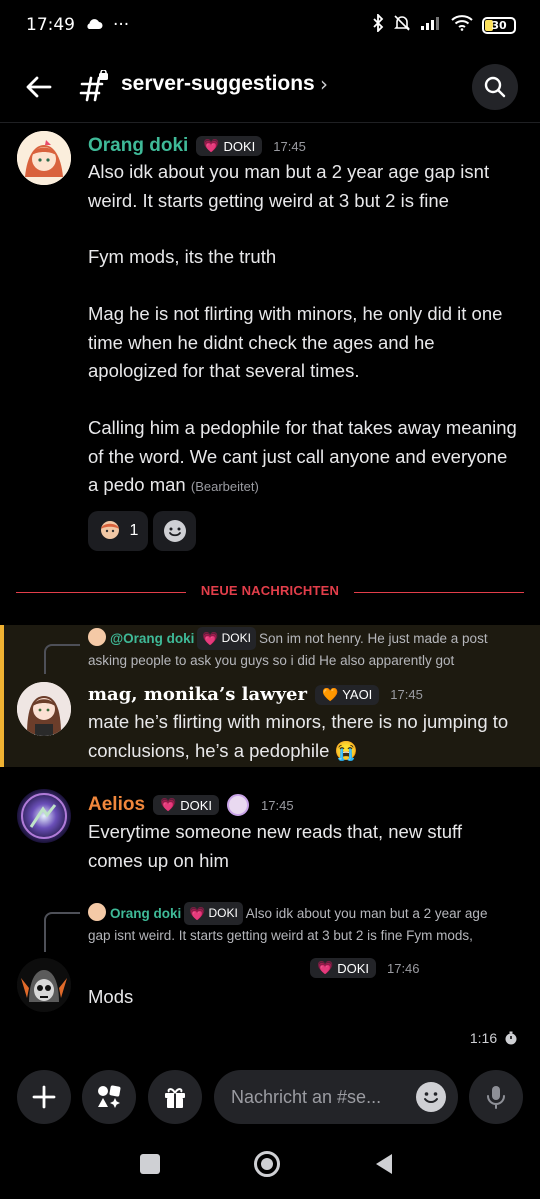  What do you see at coordinates (324, 84) in the screenshot?
I see `chevron-right-icon: ›` at bounding box center [324, 84].